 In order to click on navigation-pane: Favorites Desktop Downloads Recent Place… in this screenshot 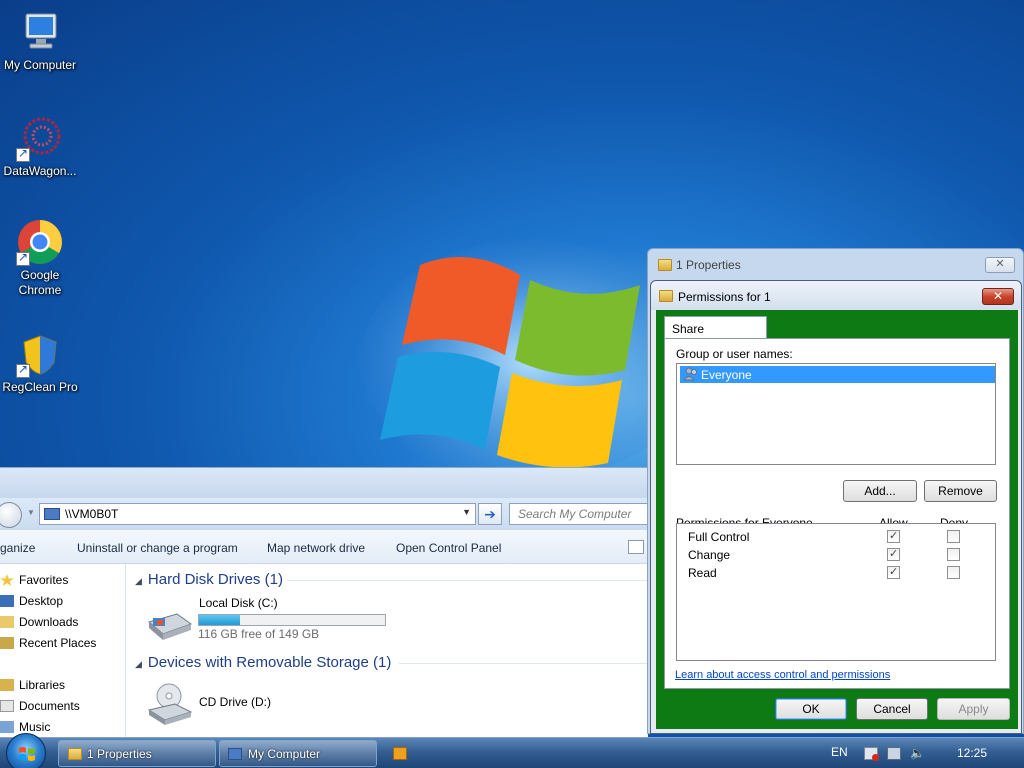, I will do `click(63, 651)`.